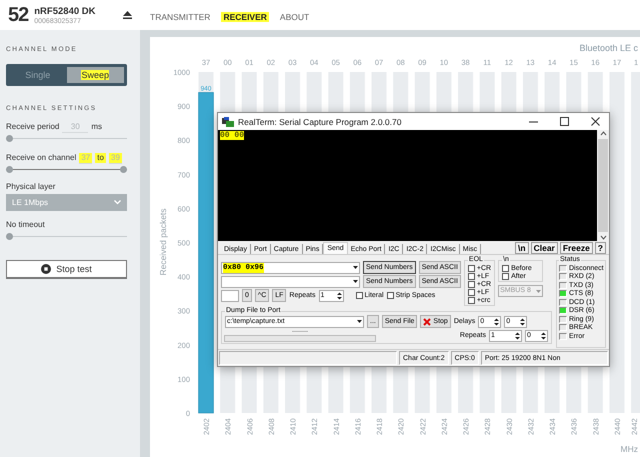  I want to click on input-field, so click(230, 296).